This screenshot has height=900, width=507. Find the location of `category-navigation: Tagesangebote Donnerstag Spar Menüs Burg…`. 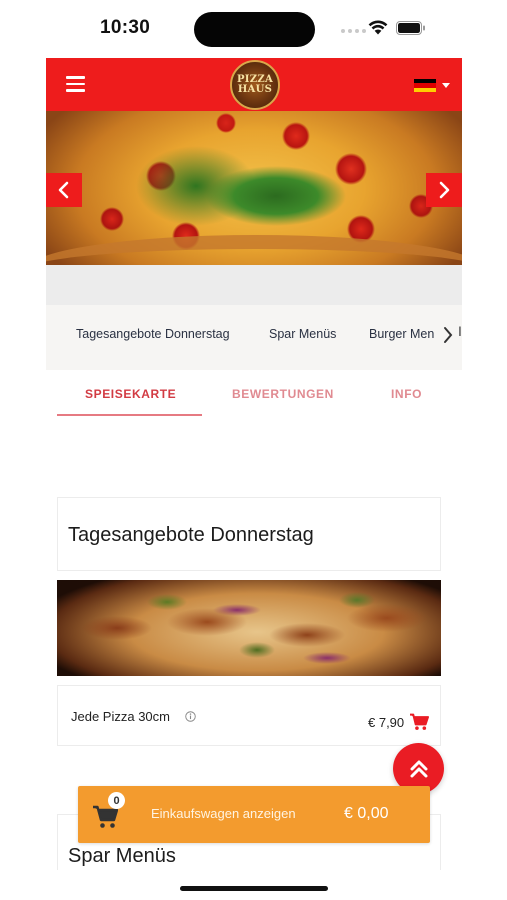

category-navigation: Tagesangebote Donnerstag Spar Menüs Burg… is located at coordinates (254, 337).